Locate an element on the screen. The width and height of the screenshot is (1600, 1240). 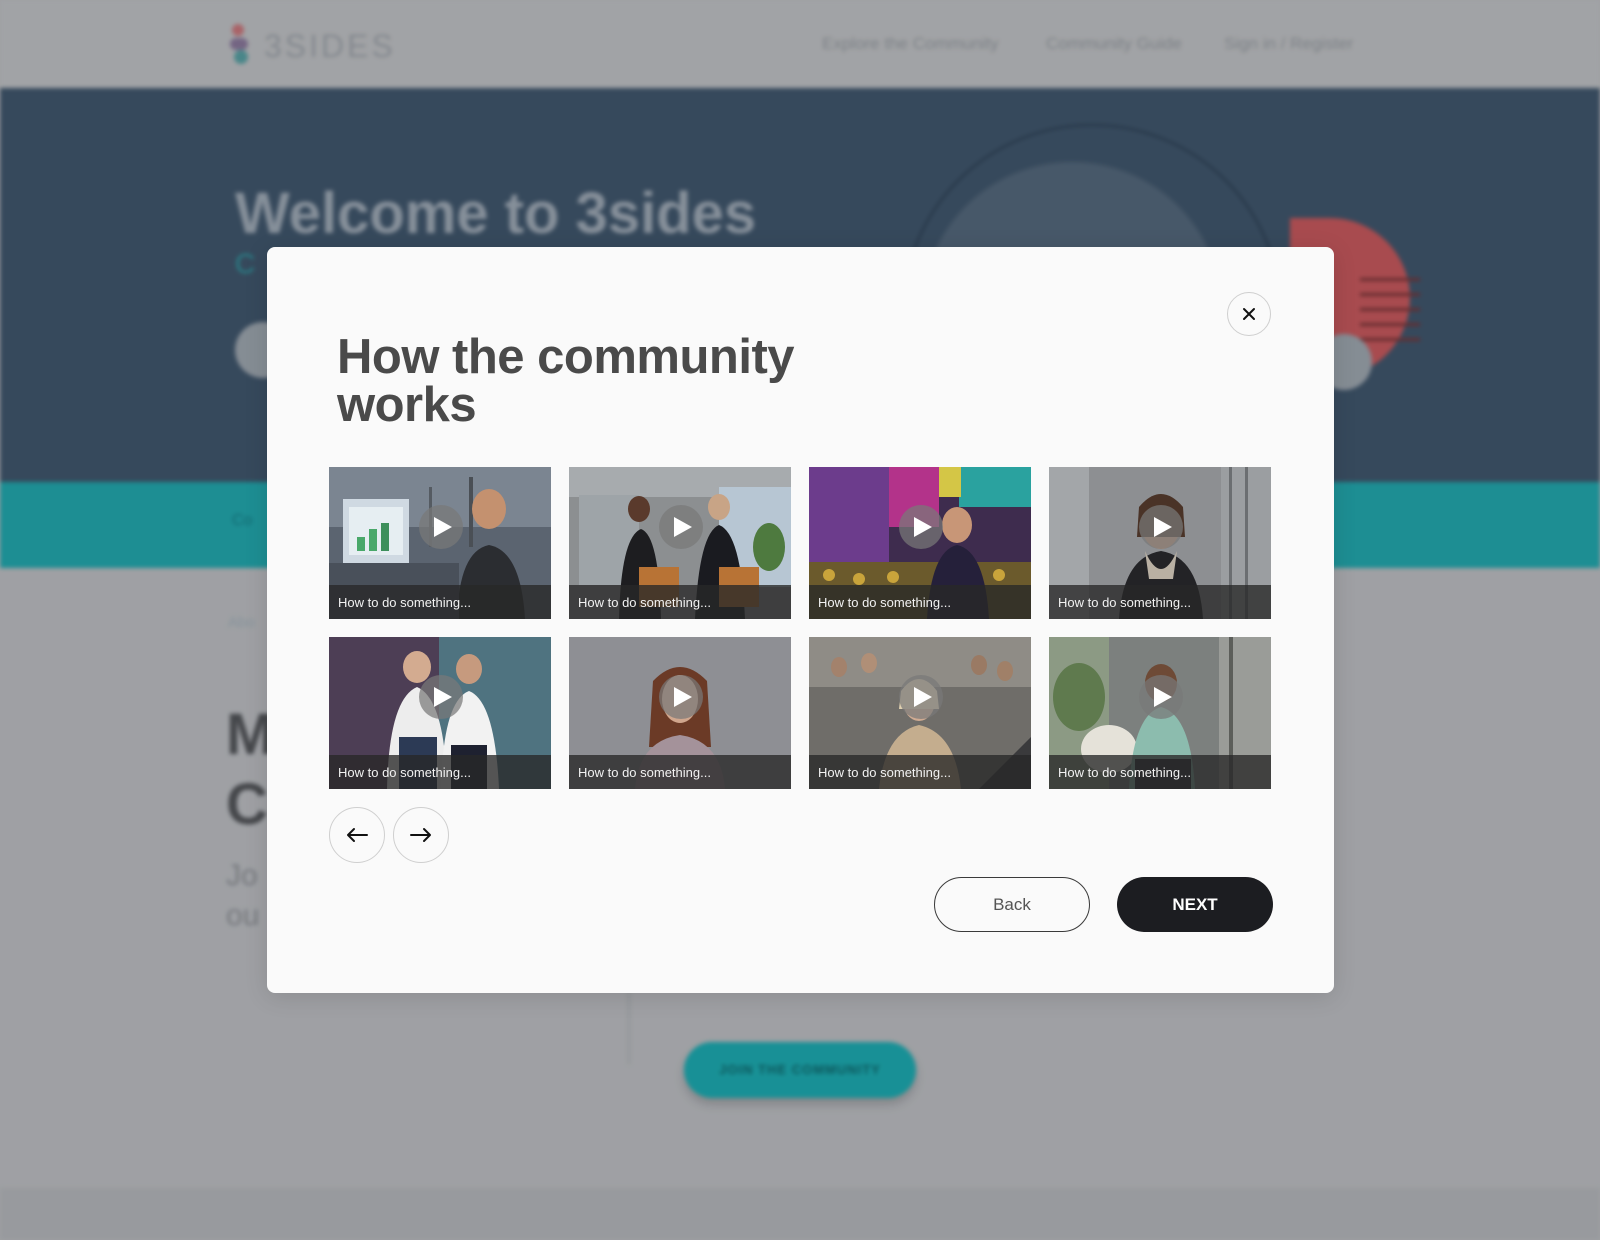
next-button: NEXT is located at coordinates (1195, 904).